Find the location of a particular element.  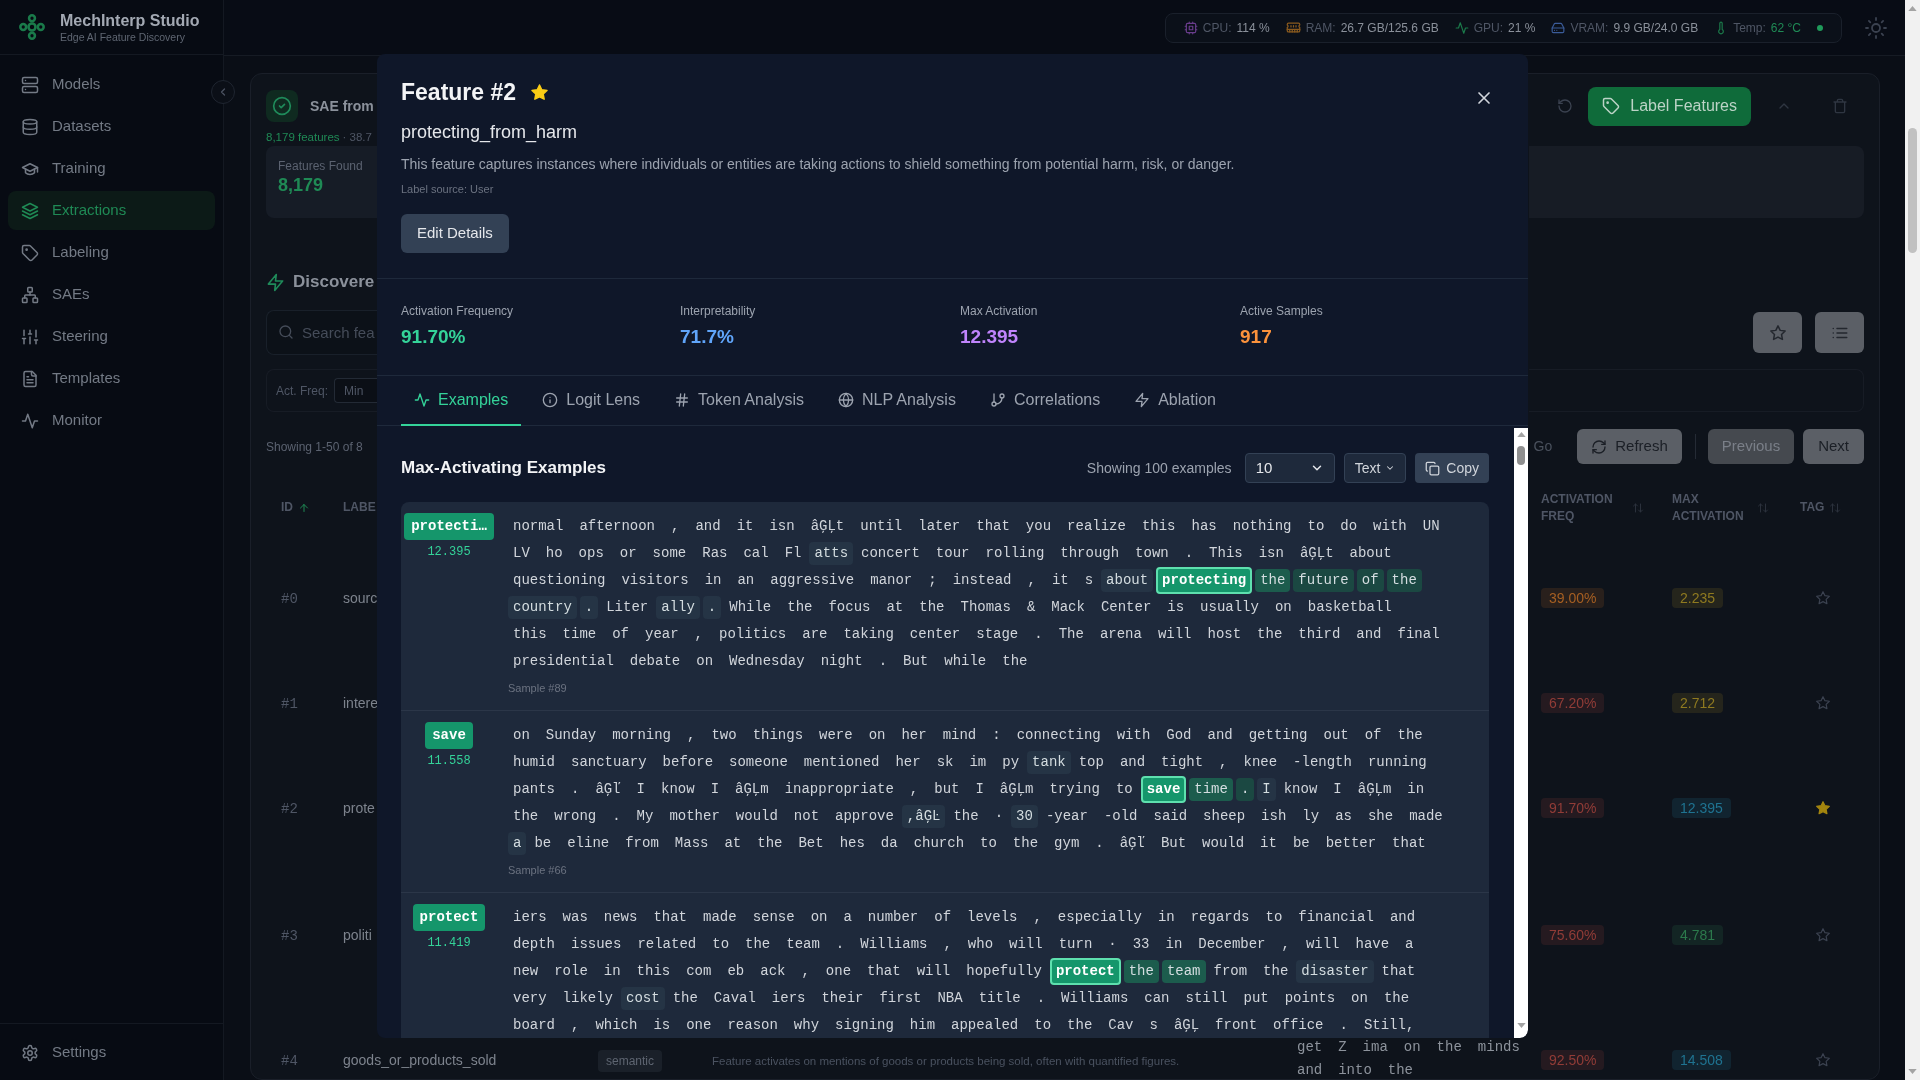

example-text: be eline from Mass at the Bet hes da church to the gym . âĢľ But would it be better that is located at coordinates (980, 843).